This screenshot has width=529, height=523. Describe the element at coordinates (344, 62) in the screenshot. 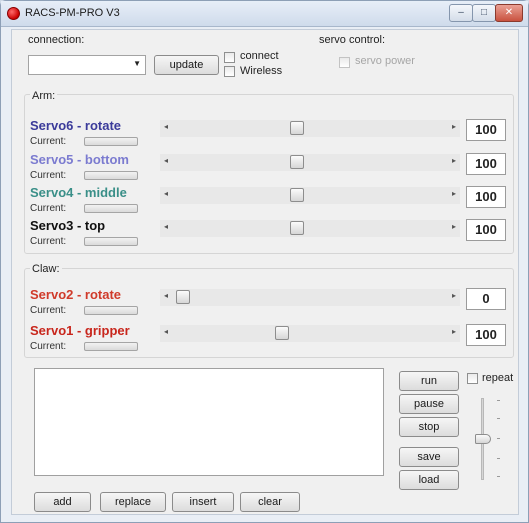

I see `servo-power-checkbox` at that location.